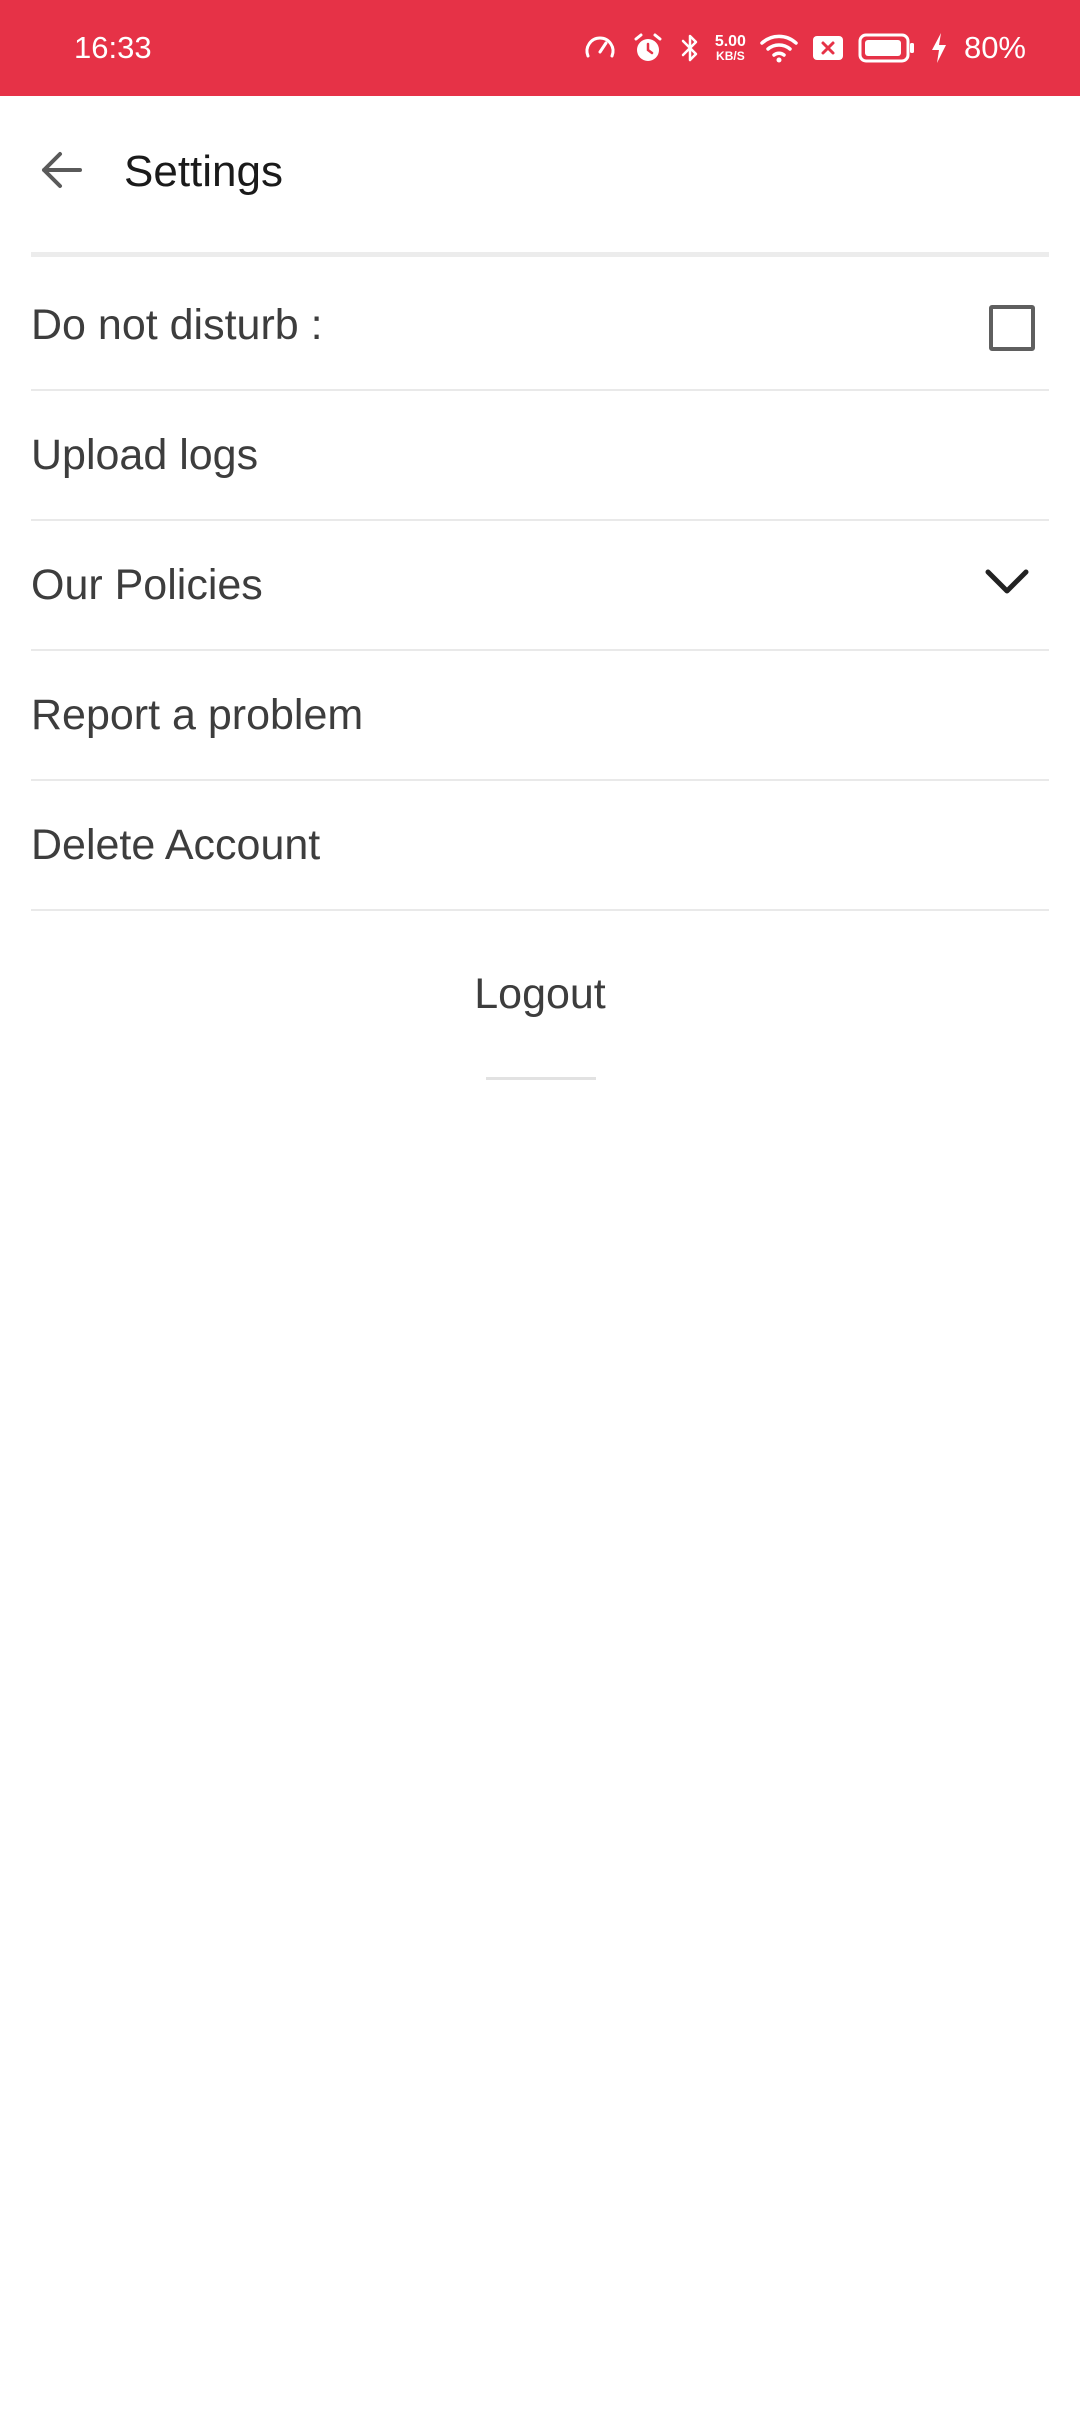  What do you see at coordinates (145, 454) in the screenshot?
I see `menu-item-label: Upload logs` at bounding box center [145, 454].